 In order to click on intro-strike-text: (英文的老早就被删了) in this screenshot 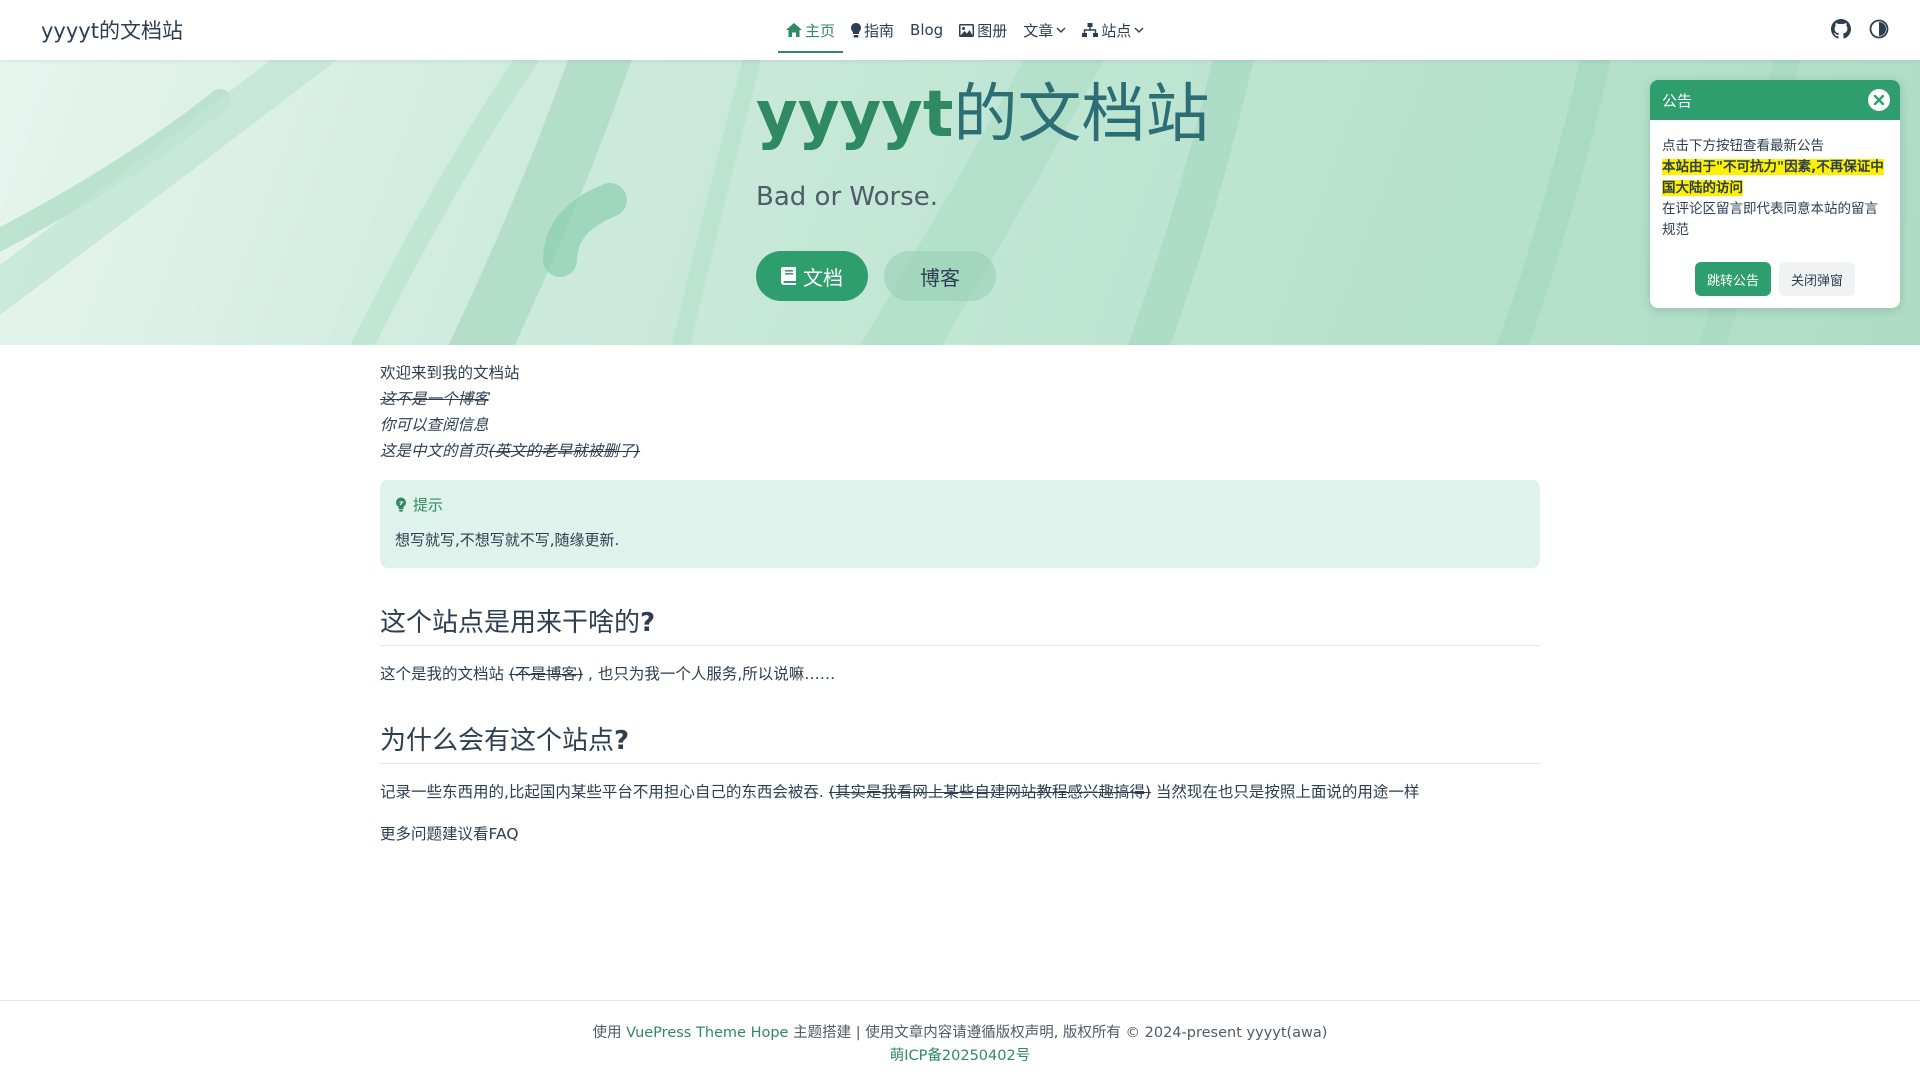, I will do `click(564, 451)`.